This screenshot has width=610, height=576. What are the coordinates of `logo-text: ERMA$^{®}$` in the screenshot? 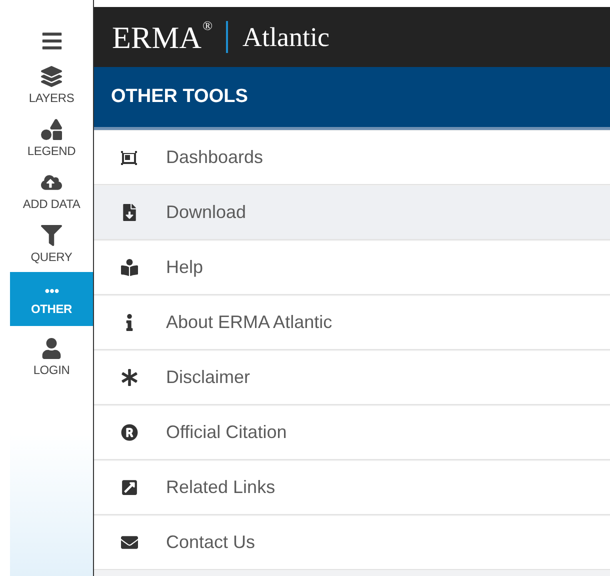 It's located at (162, 37).